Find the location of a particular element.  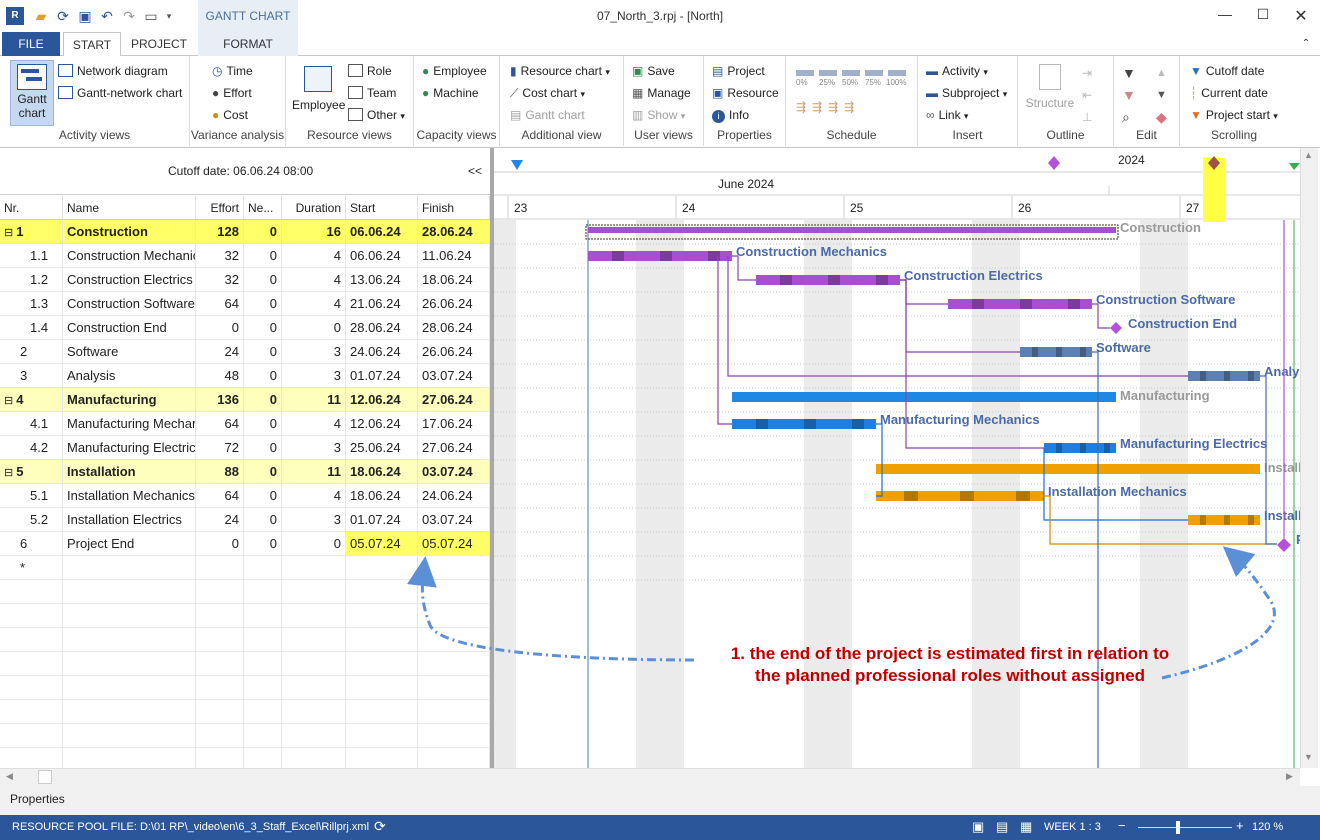

cell-duration: 11 is located at coordinates (314, 472).